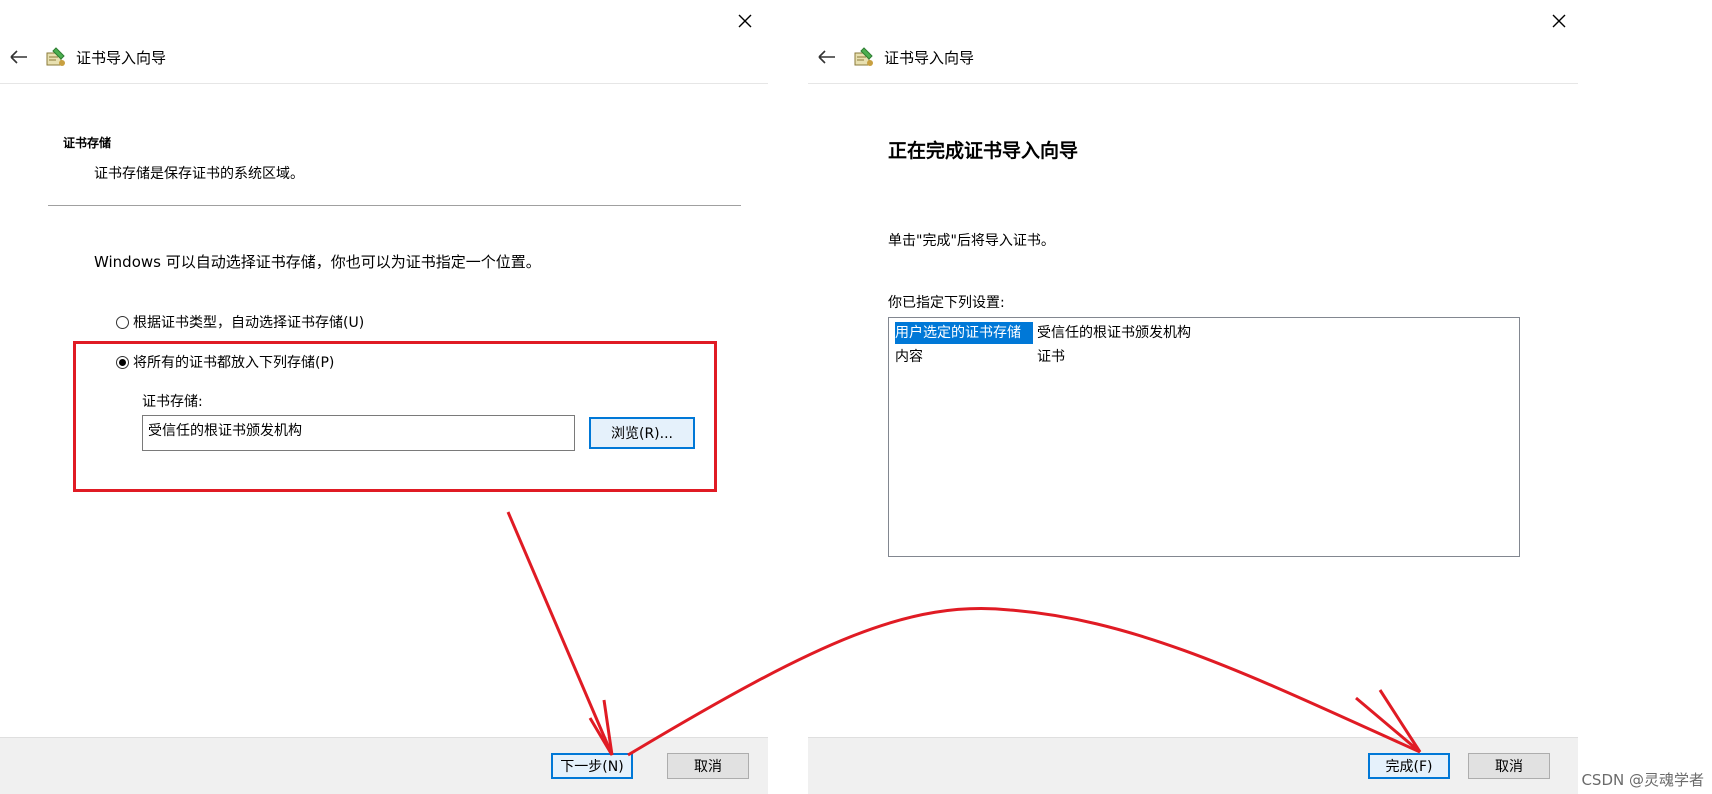 Image resolution: width=1712 pixels, height=794 pixels. What do you see at coordinates (87, 143) in the screenshot?
I see `section-title: 证书存储` at bounding box center [87, 143].